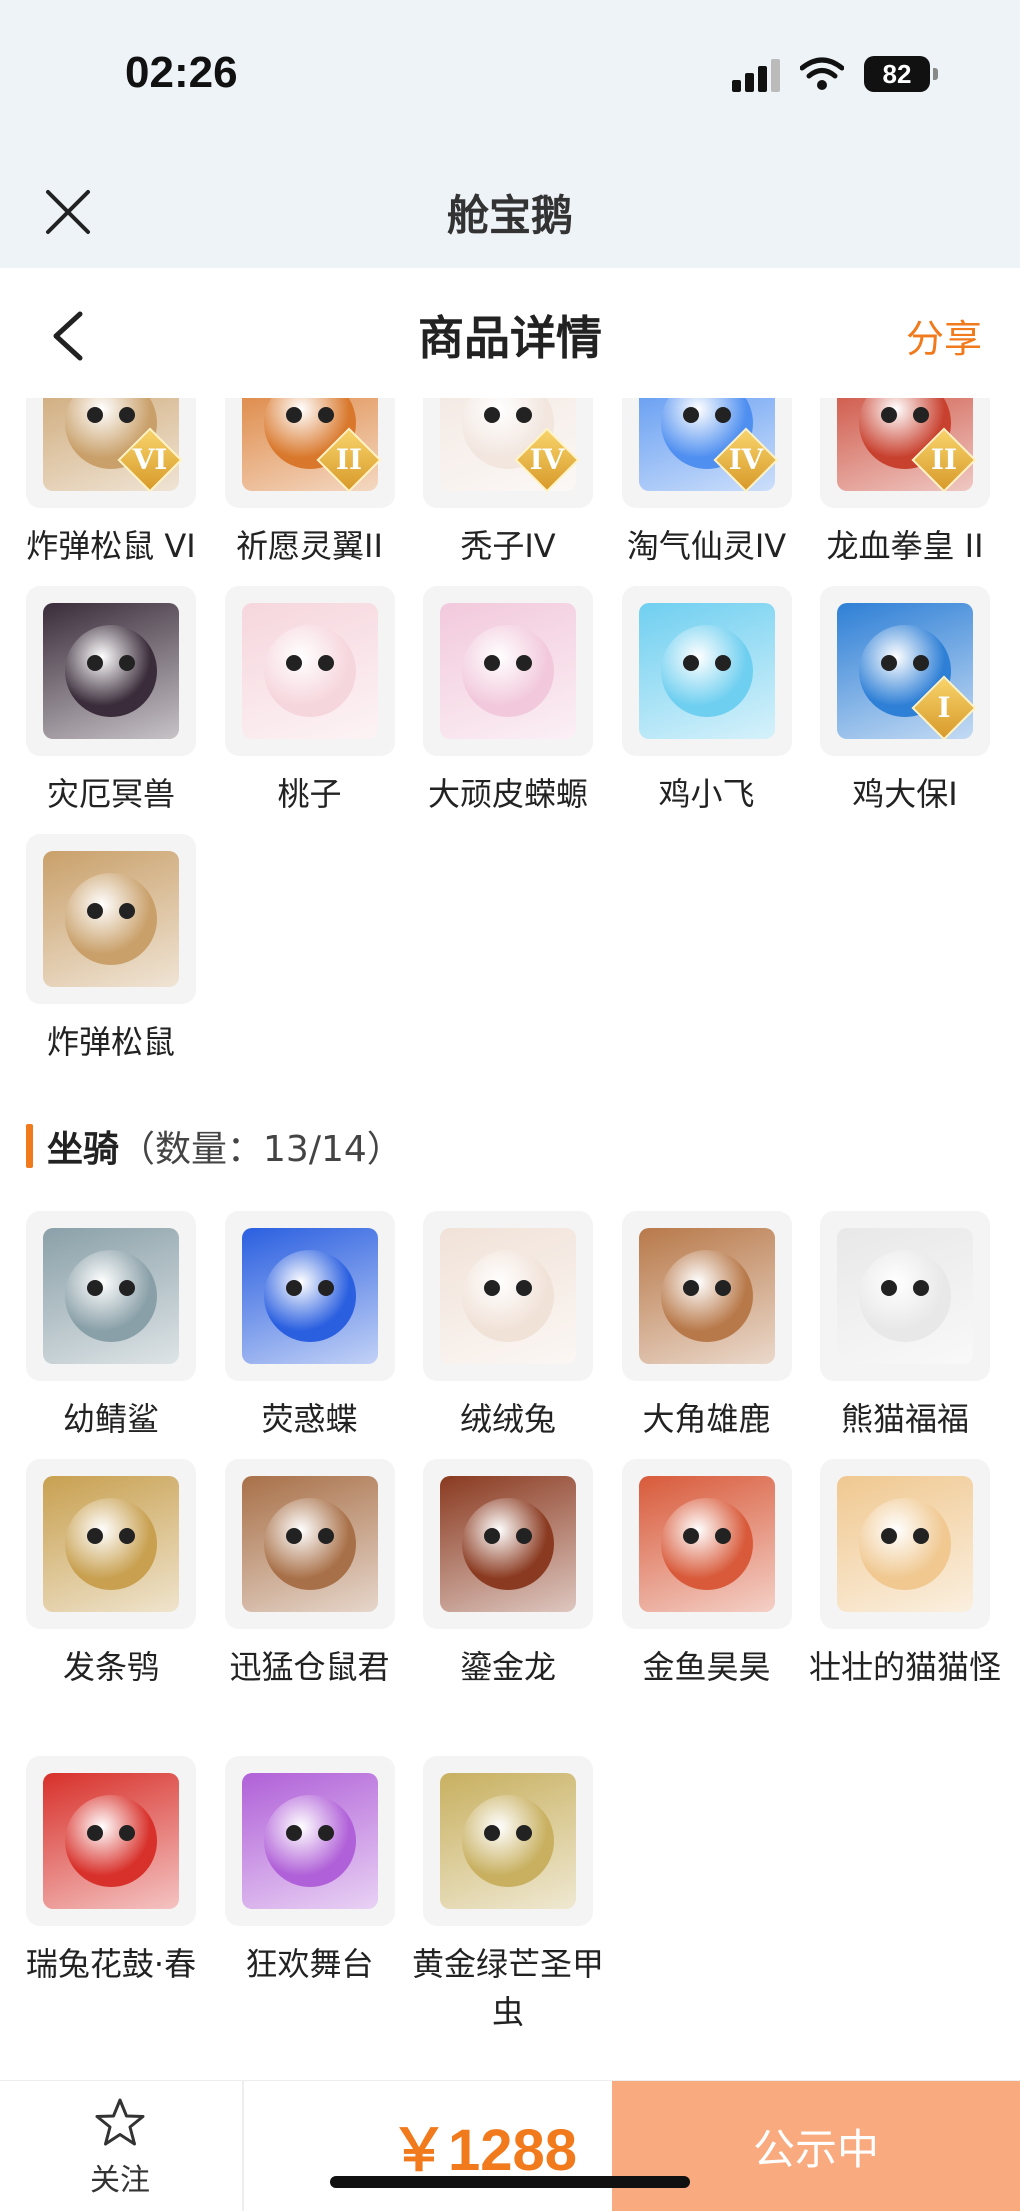  What do you see at coordinates (706, 546) in the screenshot?
I see `skins-name: 淘气仙灵IV` at bounding box center [706, 546].